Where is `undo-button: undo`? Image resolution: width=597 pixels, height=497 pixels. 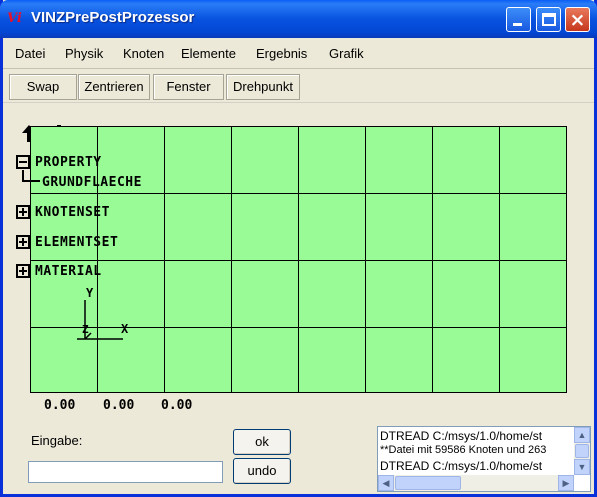 undo-button: undo is located at coordinates (262, 471).